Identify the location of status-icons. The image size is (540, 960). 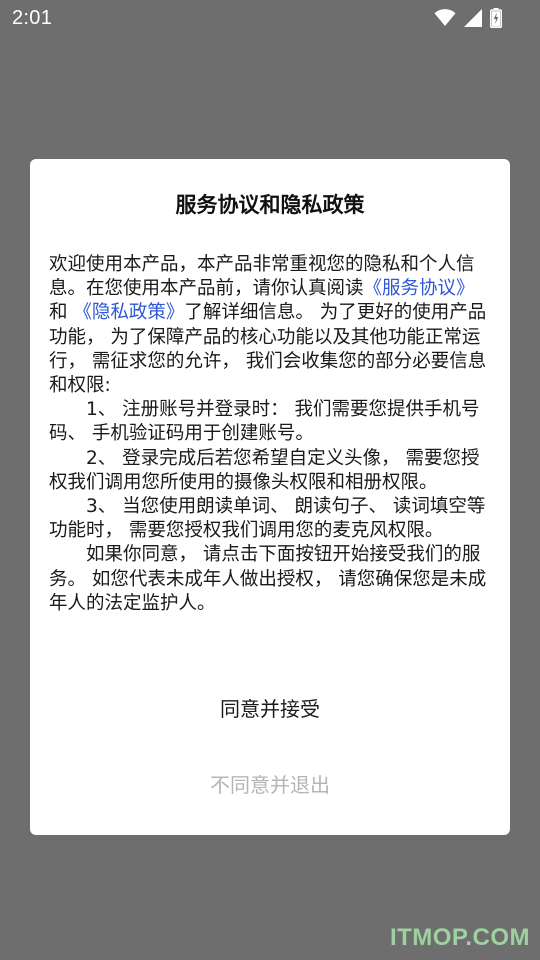
(468, 18).